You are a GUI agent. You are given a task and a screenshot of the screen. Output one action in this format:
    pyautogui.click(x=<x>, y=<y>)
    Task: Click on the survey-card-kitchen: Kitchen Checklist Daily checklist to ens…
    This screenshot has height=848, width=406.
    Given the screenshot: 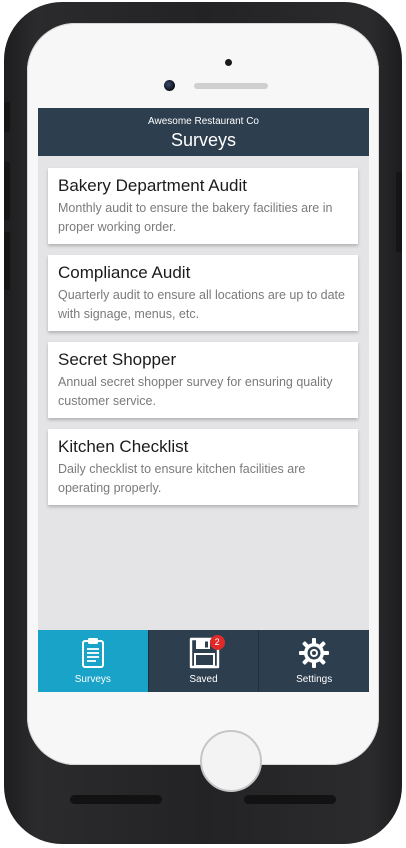 What is the action you would take?
    pyautogui.click(x=203, y=467)
    